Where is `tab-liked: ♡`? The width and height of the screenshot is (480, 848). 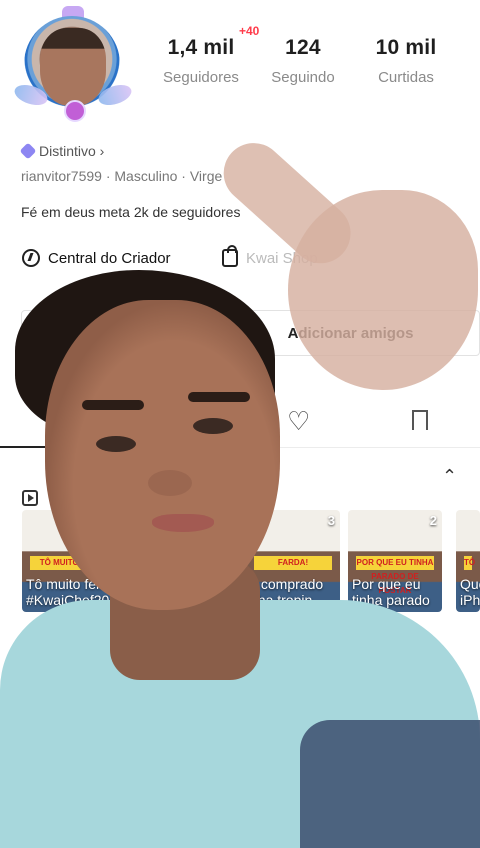 tab-liked: ♡ is located at coordinates (298, 421).